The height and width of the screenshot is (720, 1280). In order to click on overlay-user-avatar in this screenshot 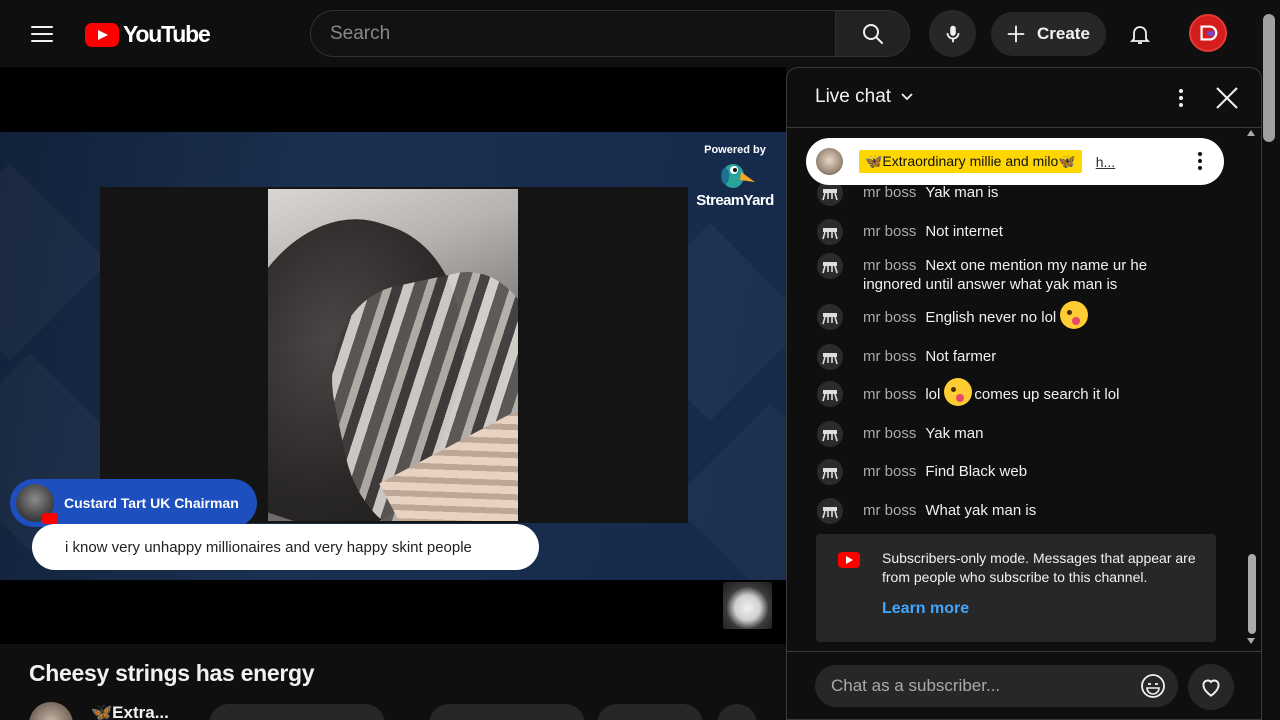, I will do `click(37, 504)`.